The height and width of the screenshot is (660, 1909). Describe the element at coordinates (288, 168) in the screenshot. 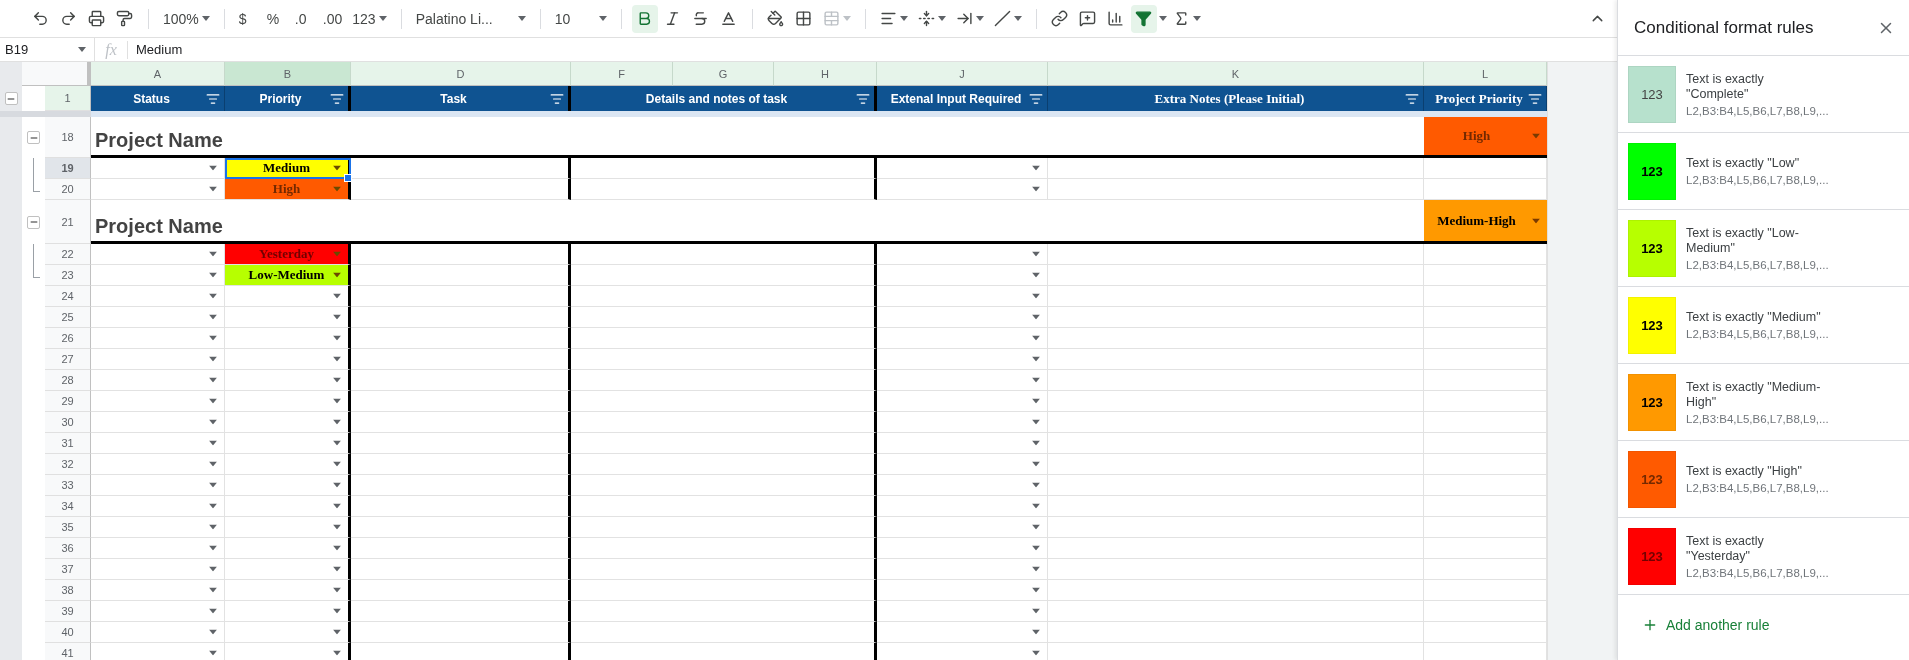

I see `priority-cell: Medium` at that location.